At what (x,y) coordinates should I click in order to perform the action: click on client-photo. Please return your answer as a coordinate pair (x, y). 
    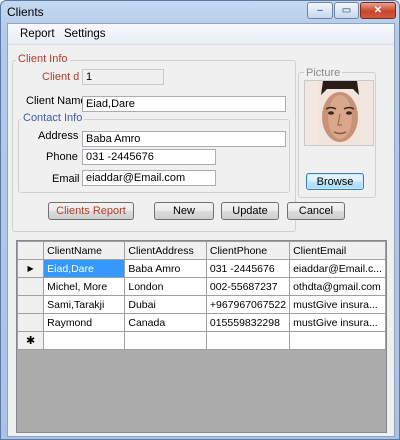
    Looking at the image, I should click on (339, 113).